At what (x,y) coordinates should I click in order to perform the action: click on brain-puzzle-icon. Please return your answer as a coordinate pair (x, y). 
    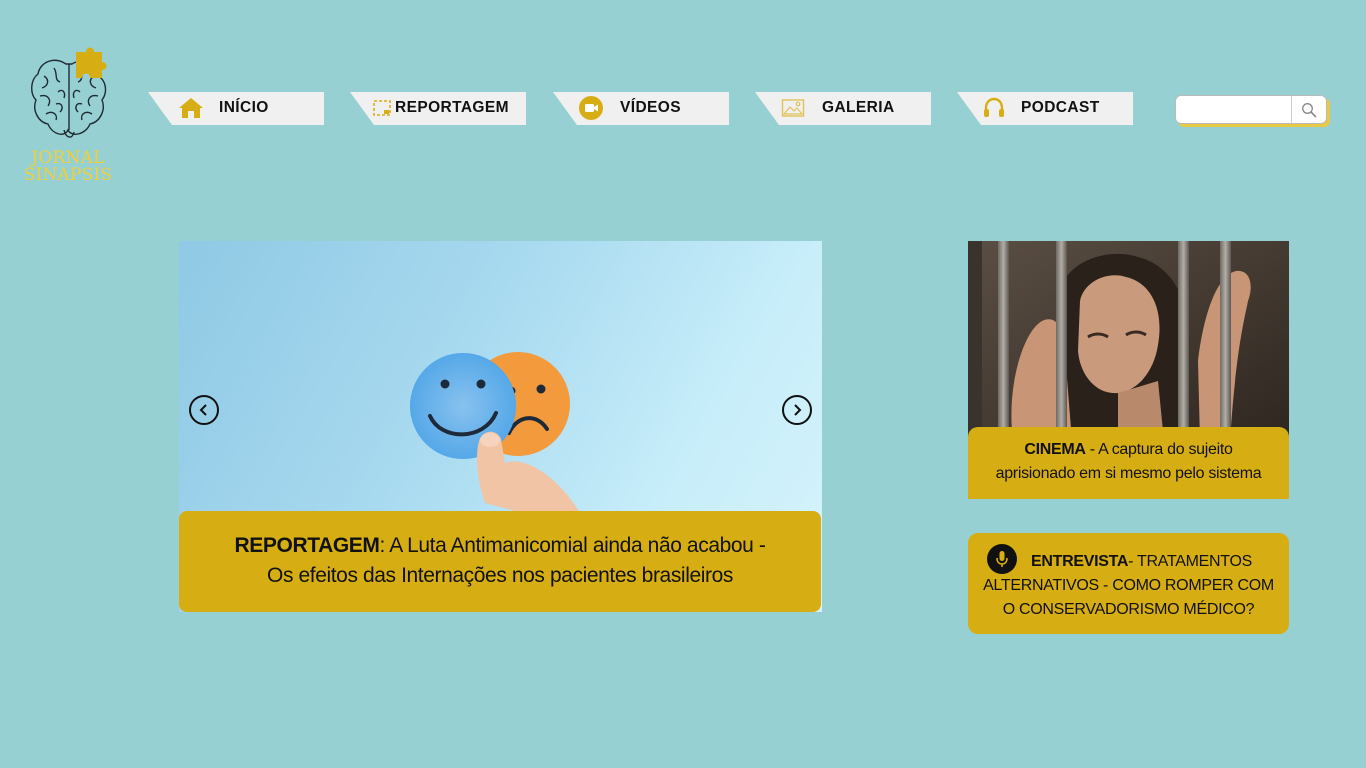
    Looking at the image, I should click on (69, 92).